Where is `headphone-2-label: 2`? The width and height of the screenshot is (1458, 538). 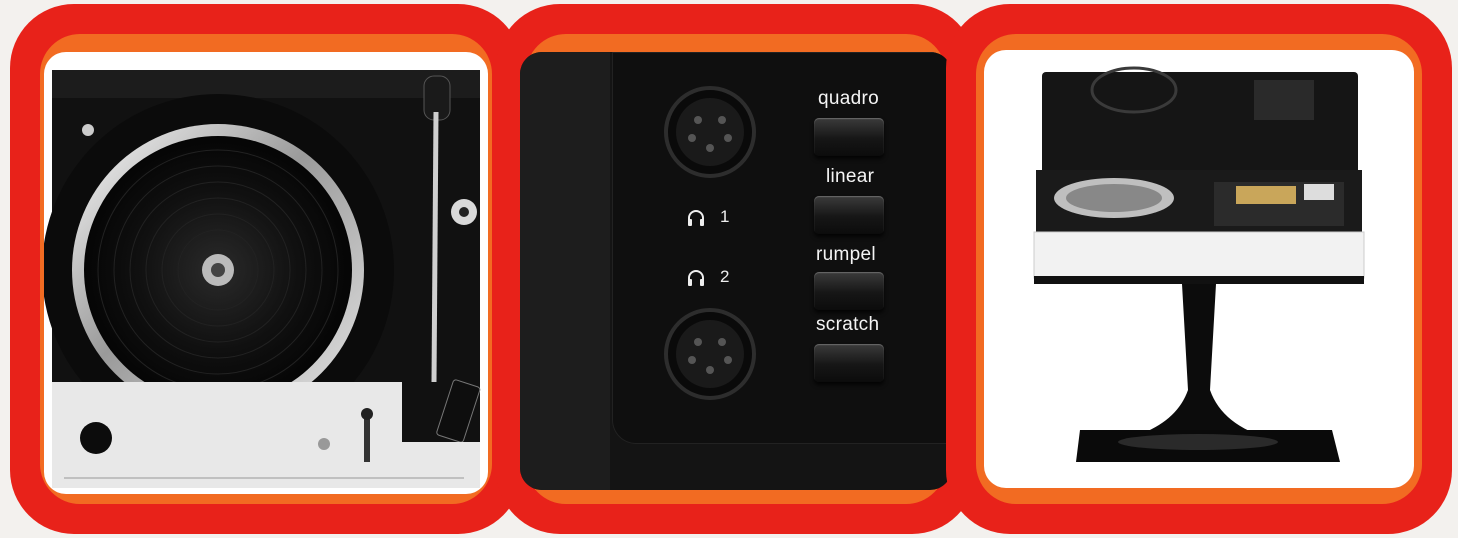 headphone-2-label: 2 is located at coordinates (725, 276).